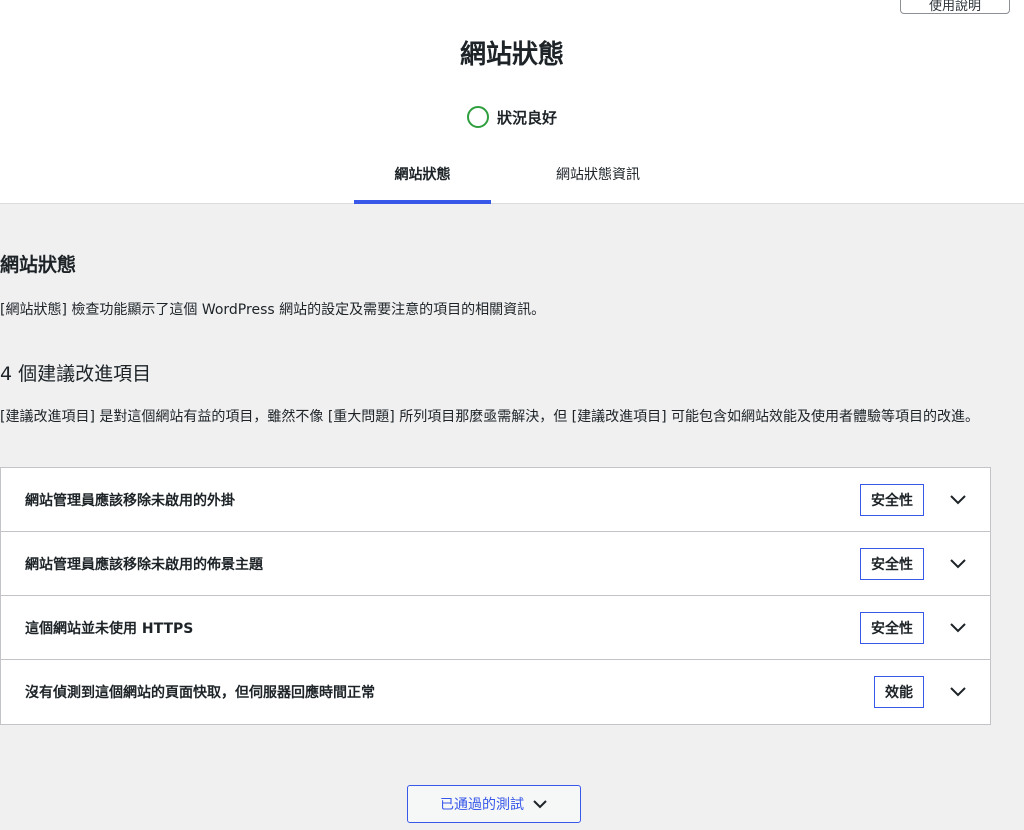  What do you see at coordinates (955, 7) in the screenshot?
I see `help-button: 使用說明` at bounding box center [955, 7].